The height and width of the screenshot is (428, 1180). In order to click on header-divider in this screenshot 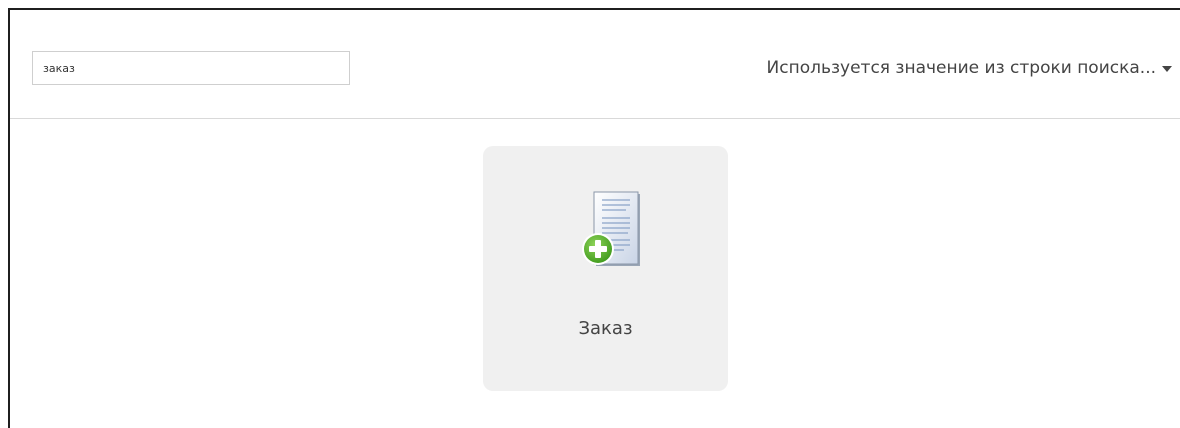, I will do `click(595, 118)`.